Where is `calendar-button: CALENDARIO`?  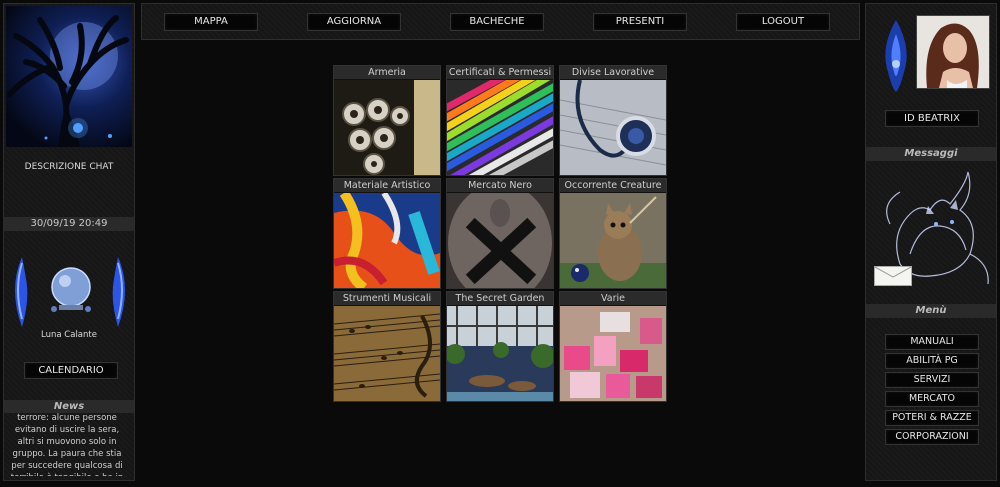
calendar-button: CALENDARIO is located at coordinates (71, 370).